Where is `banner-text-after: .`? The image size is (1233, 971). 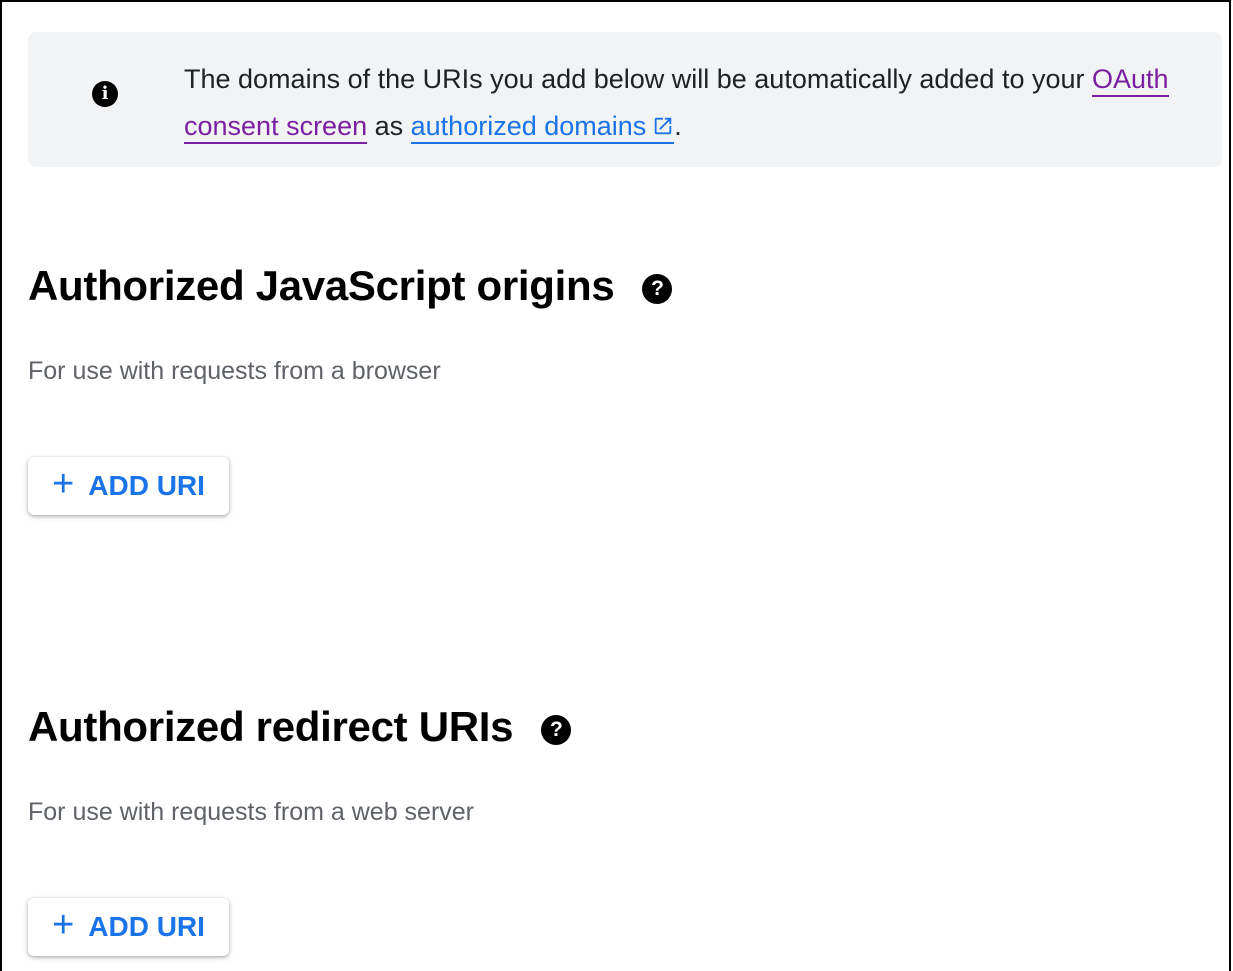 banner-text-after: . is located at coordinates (678, 126).